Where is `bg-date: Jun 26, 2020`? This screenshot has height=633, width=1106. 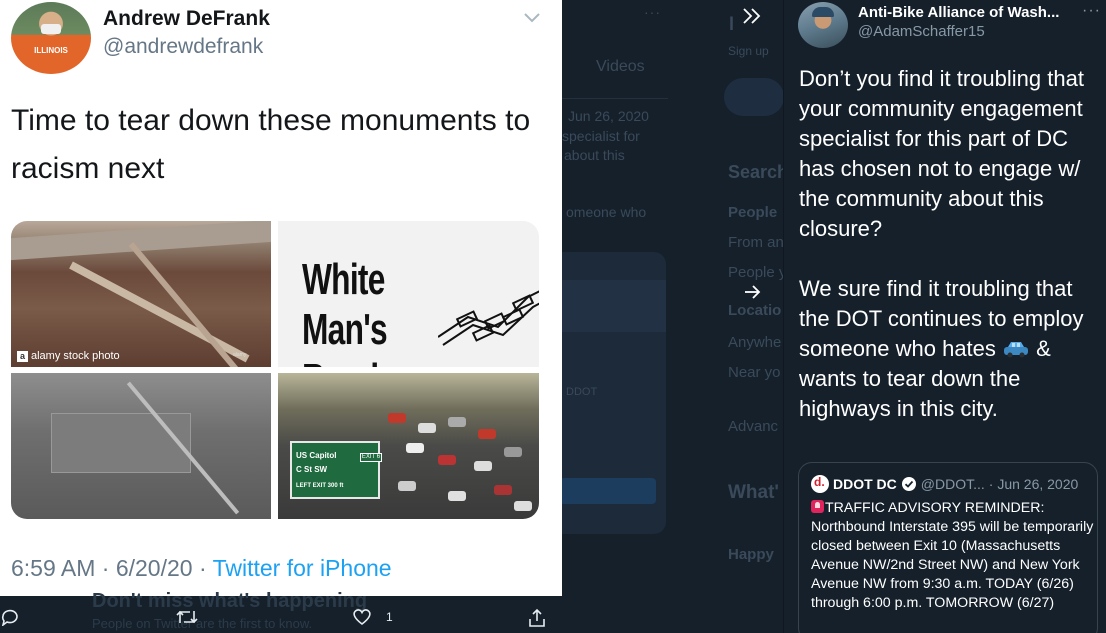
bg-date: Jun 26, 2020 is located at coordinates (608, 116).